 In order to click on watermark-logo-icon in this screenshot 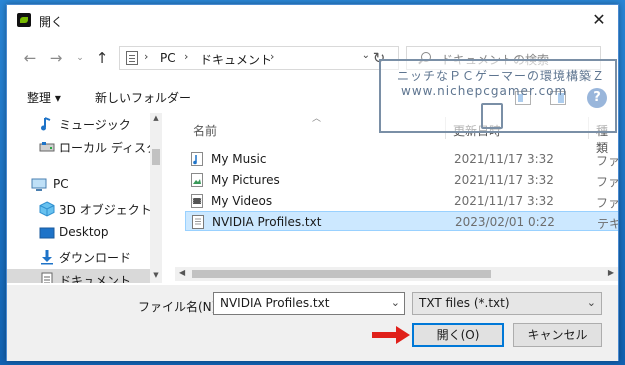, I will do `click(492, 116)`.